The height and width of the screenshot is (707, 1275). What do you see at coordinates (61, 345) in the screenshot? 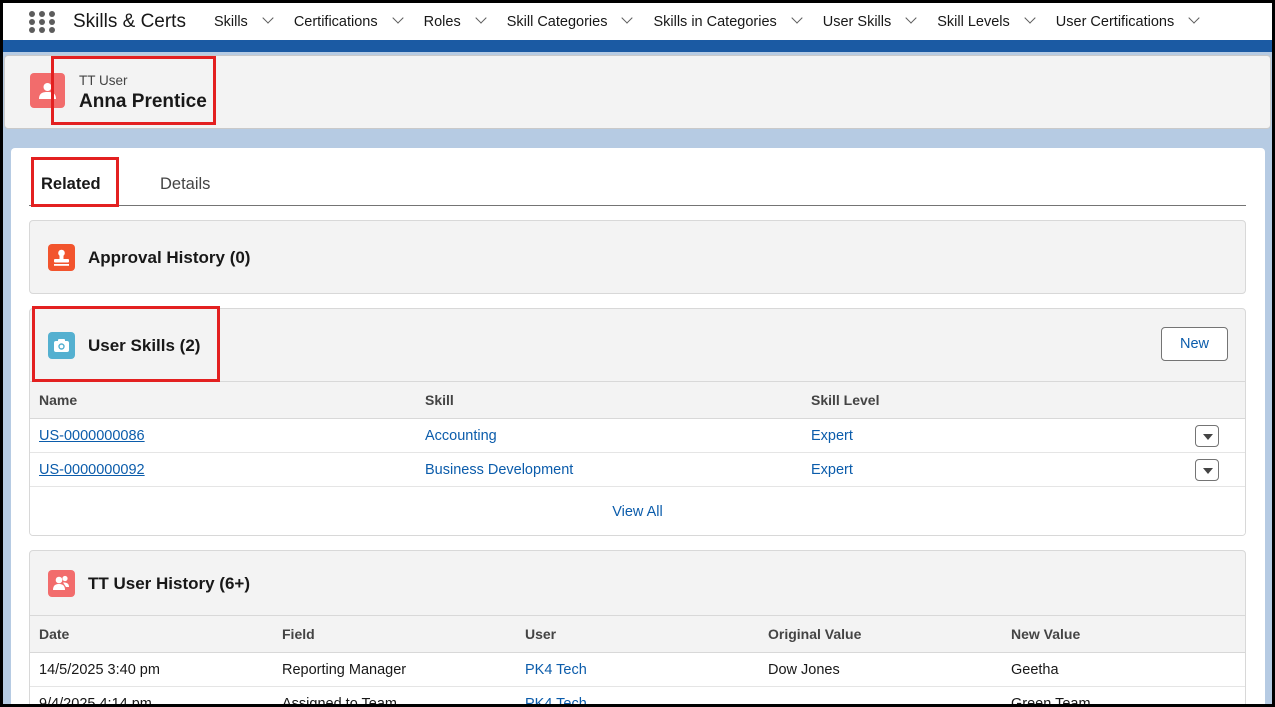
I see `camera-icon` at bounding box center [61, 345].